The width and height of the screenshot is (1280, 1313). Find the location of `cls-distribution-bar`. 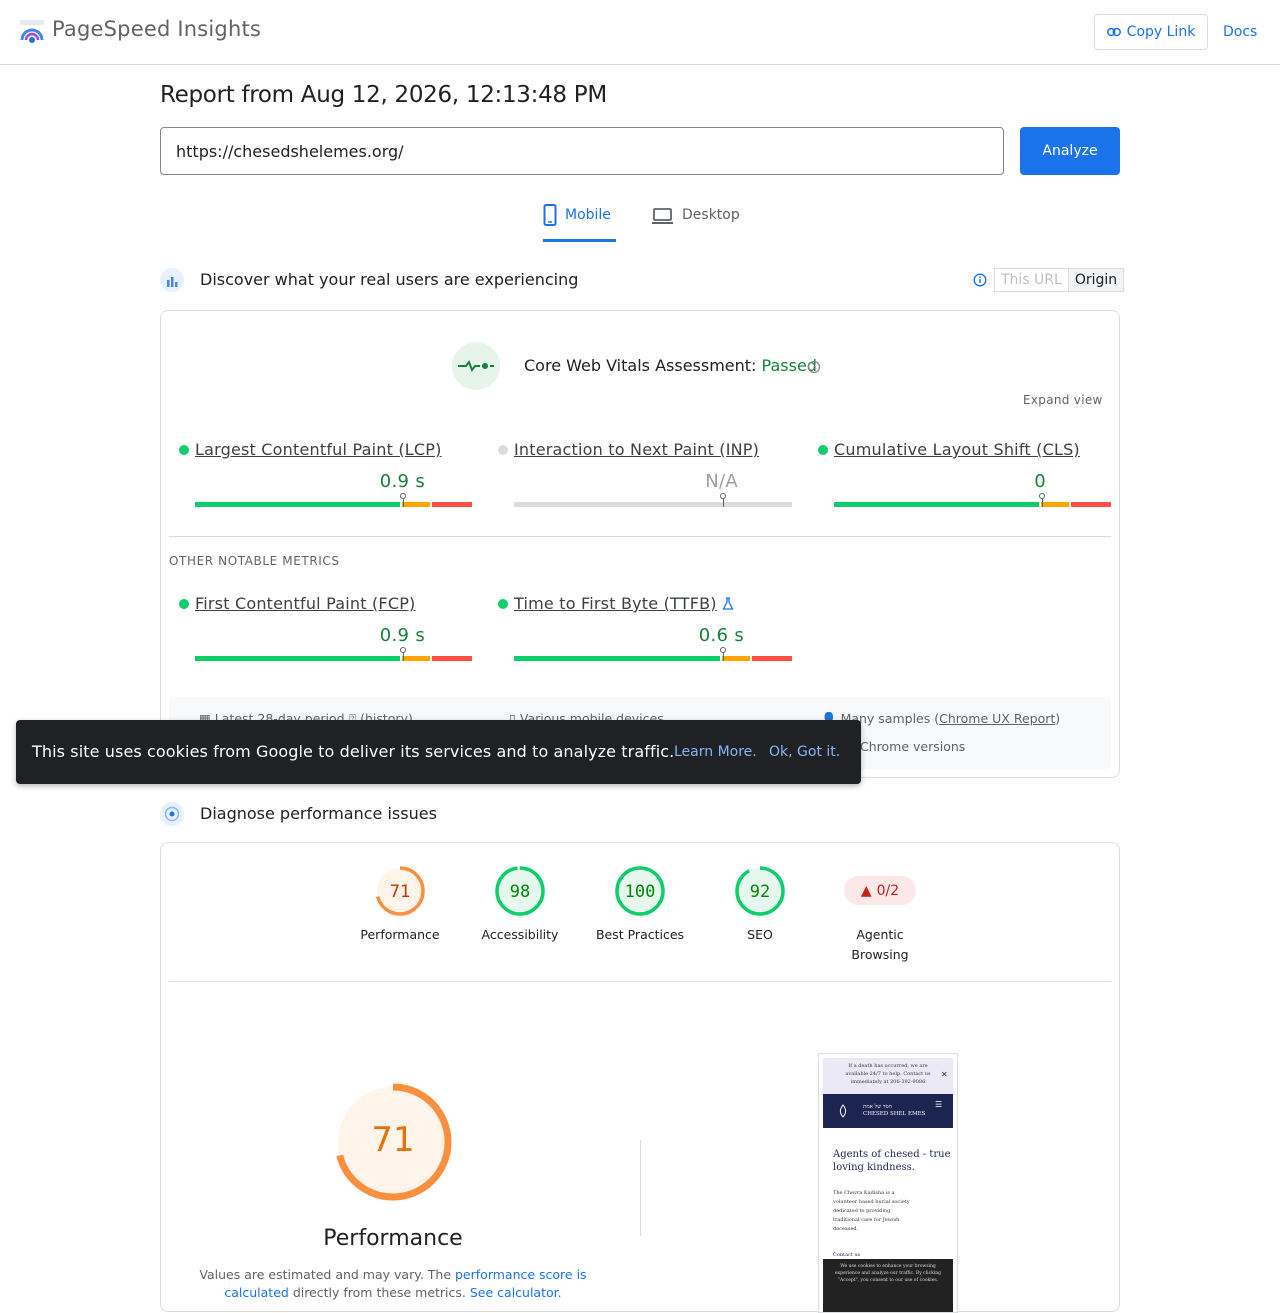

cls-distribution-bar is located at coordinates (972, 500).